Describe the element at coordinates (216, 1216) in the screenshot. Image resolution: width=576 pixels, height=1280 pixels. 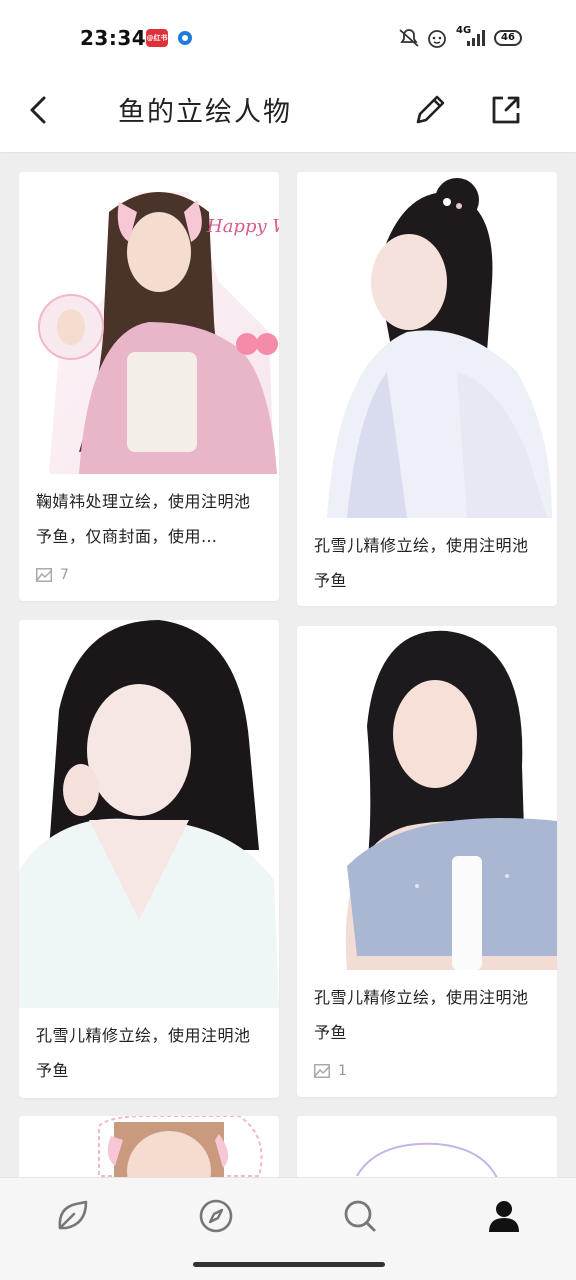
I see `compass-icon` at that location.